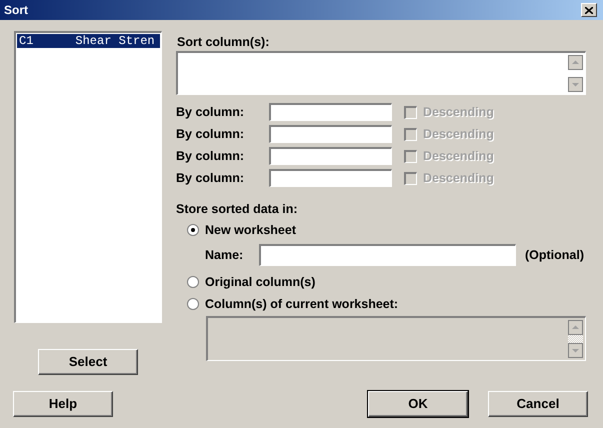 This screenshot has height=428, width=603. I want to click on ok-button: OK, so click(418, 404).